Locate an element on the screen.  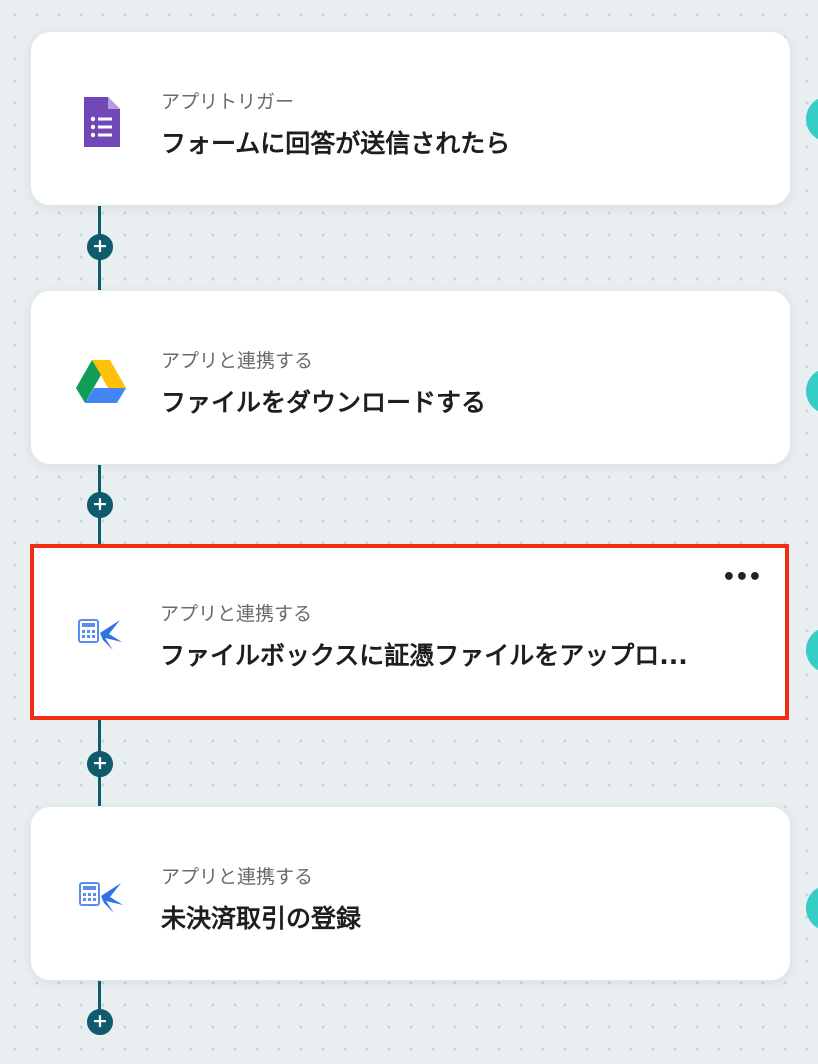
connector-line is located at coordinates (99, 995).